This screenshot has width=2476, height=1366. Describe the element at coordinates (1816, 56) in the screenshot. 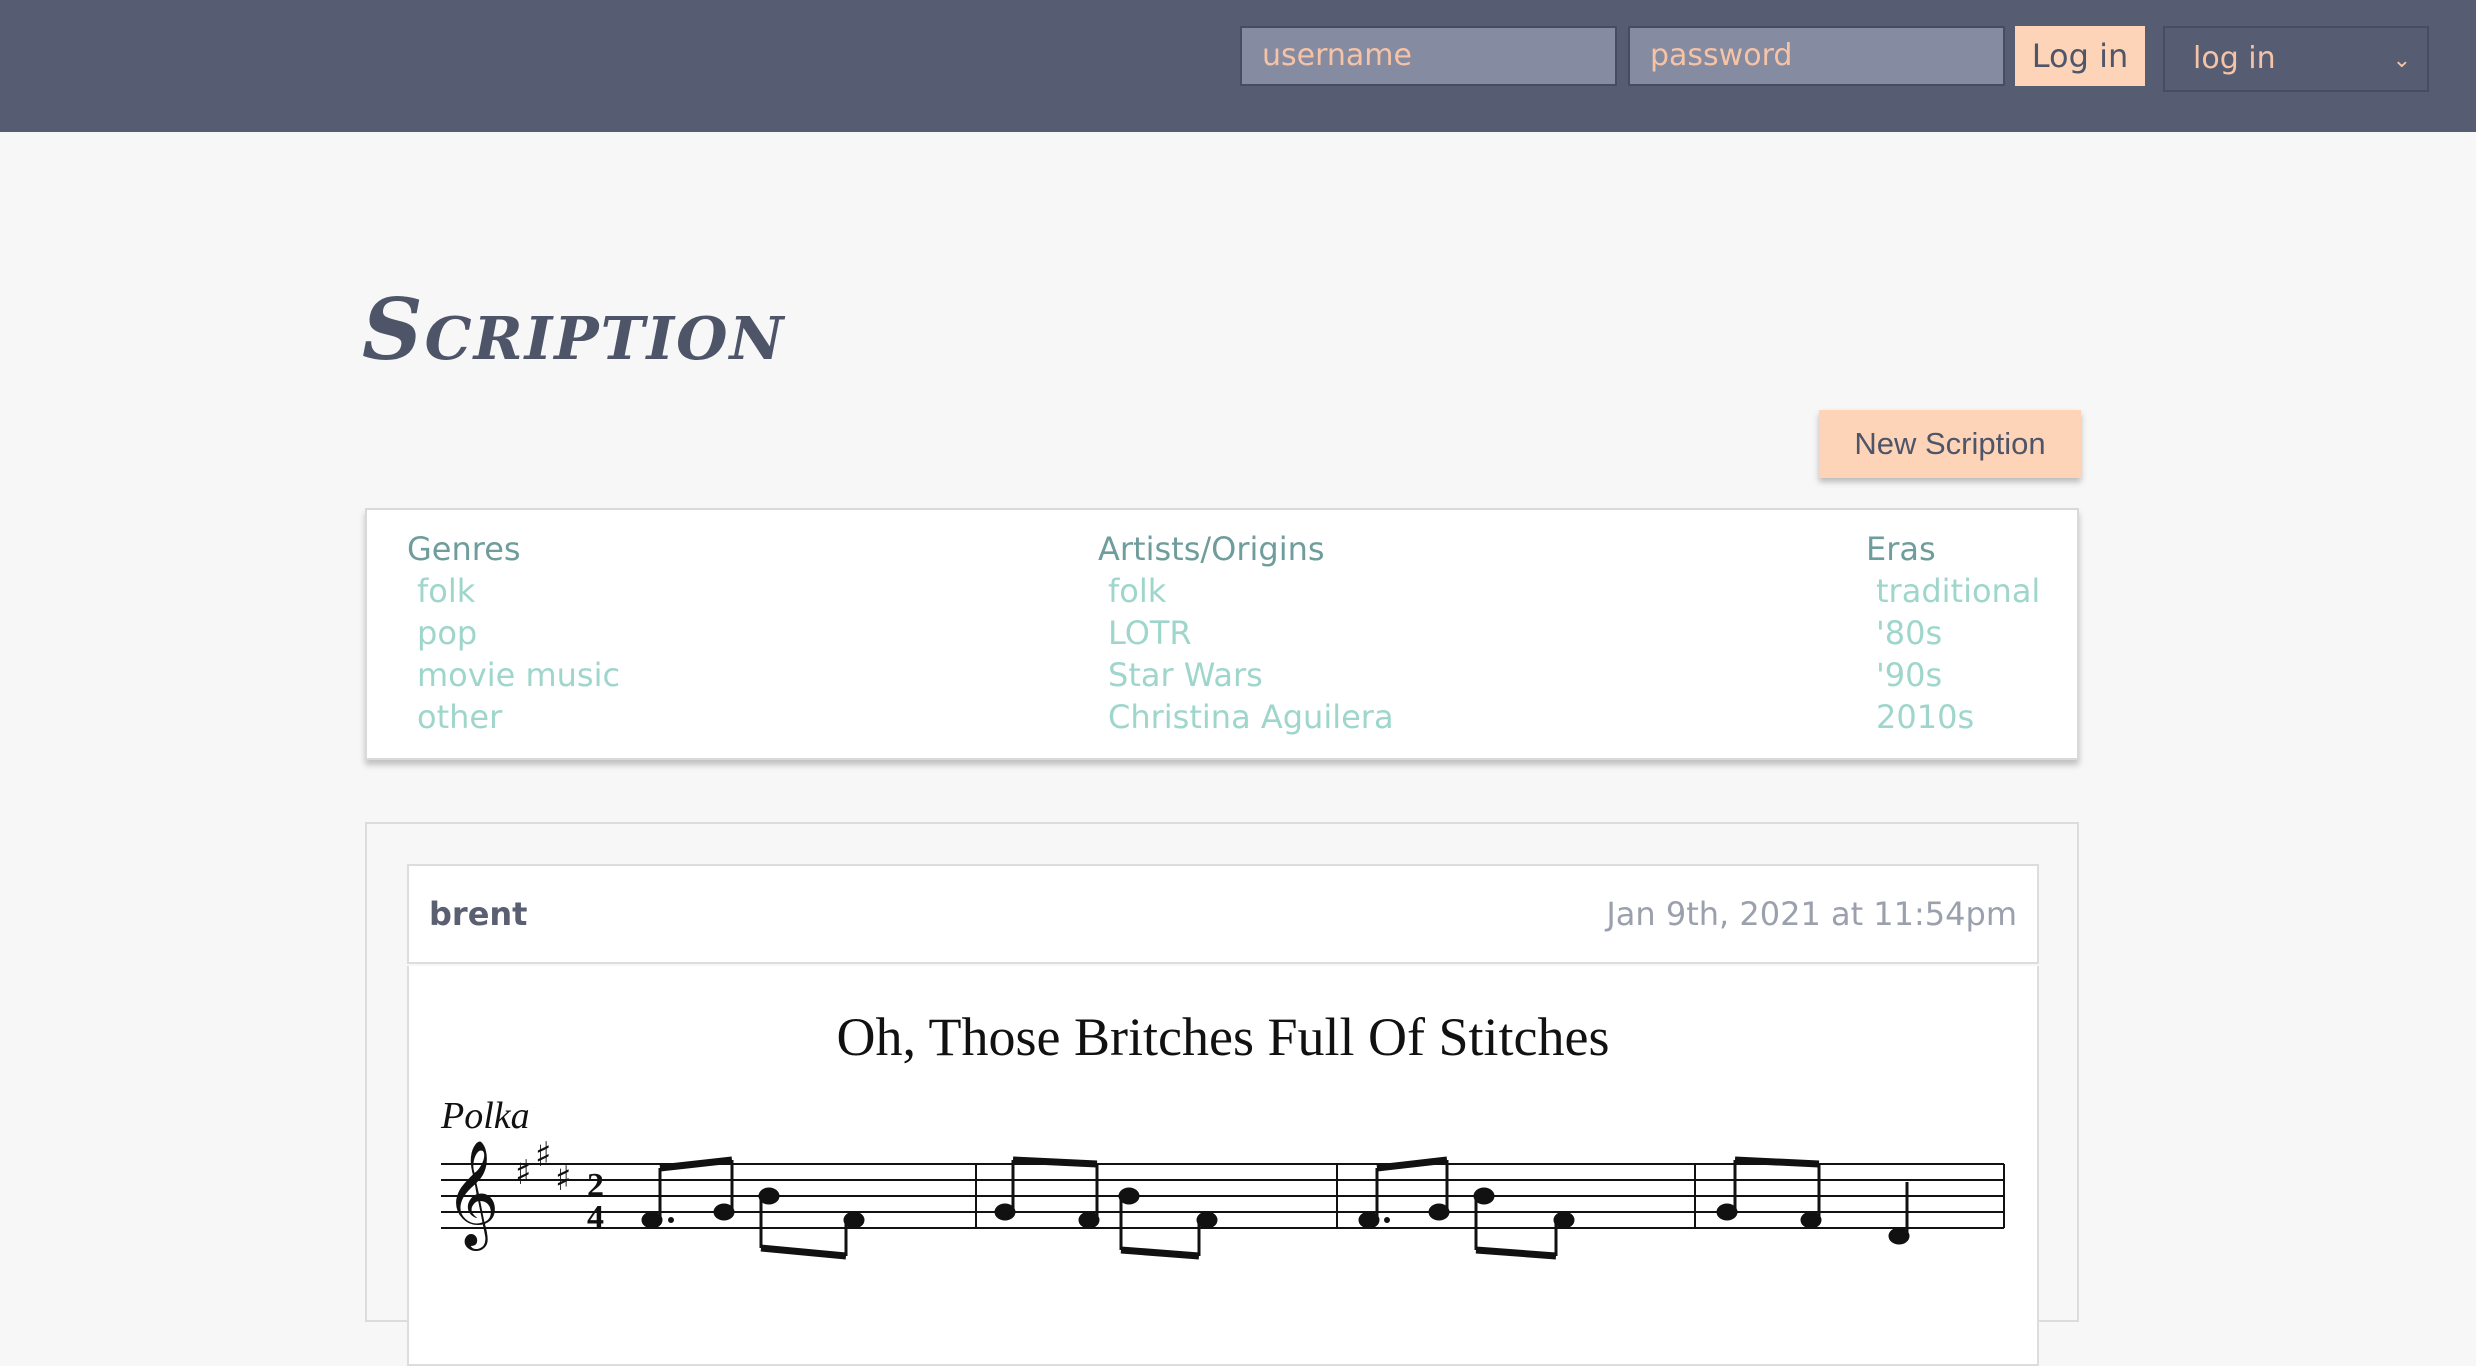

I see `password-input: password` at that location.